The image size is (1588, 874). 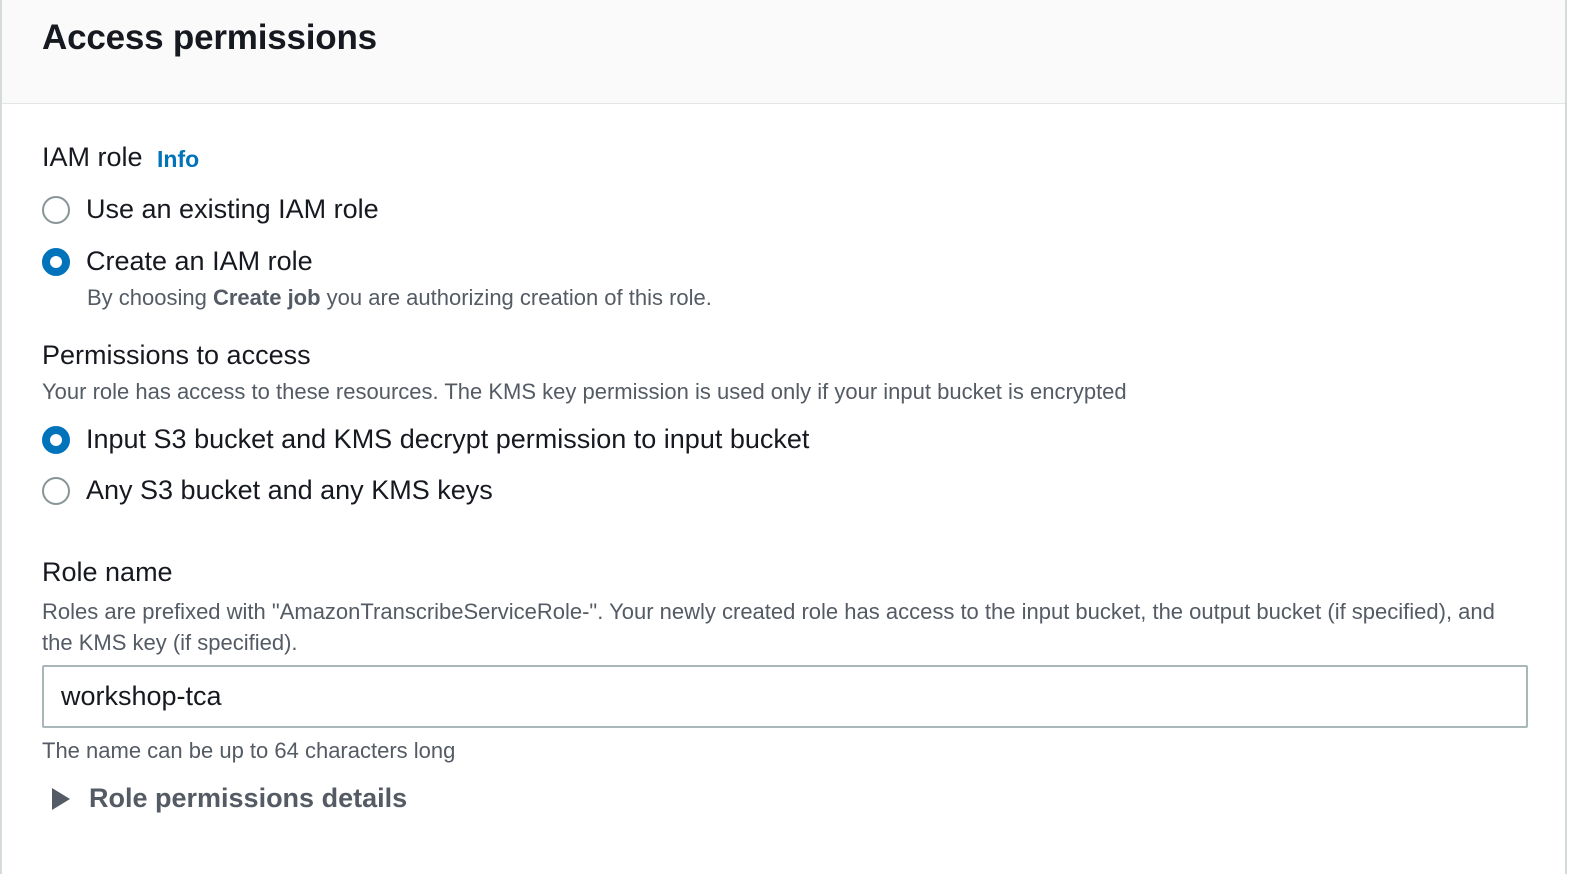 I want to click on caret-right-icon, so click(x=61, y=798).